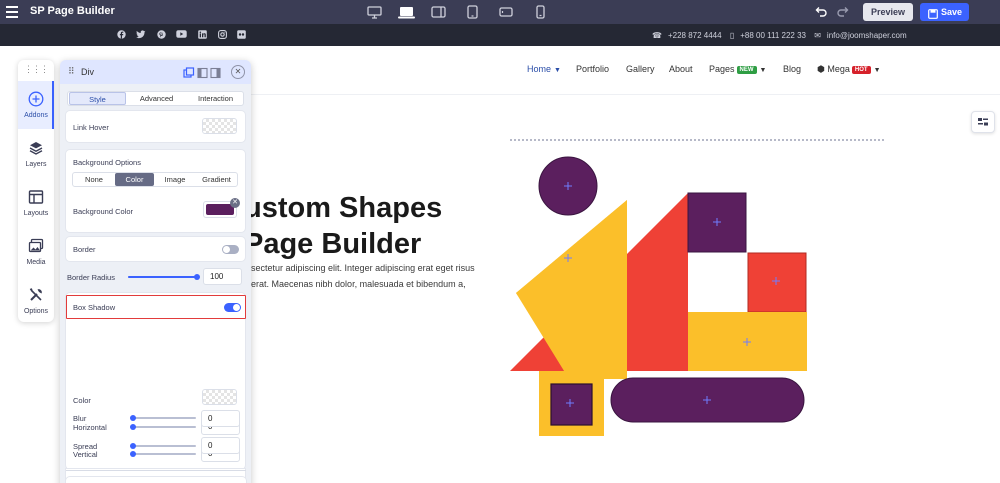 The image size is (1000, 483). Describe the element at coordinates (164, 277) in the screenshot. I see `border-radius-slider` at that location.